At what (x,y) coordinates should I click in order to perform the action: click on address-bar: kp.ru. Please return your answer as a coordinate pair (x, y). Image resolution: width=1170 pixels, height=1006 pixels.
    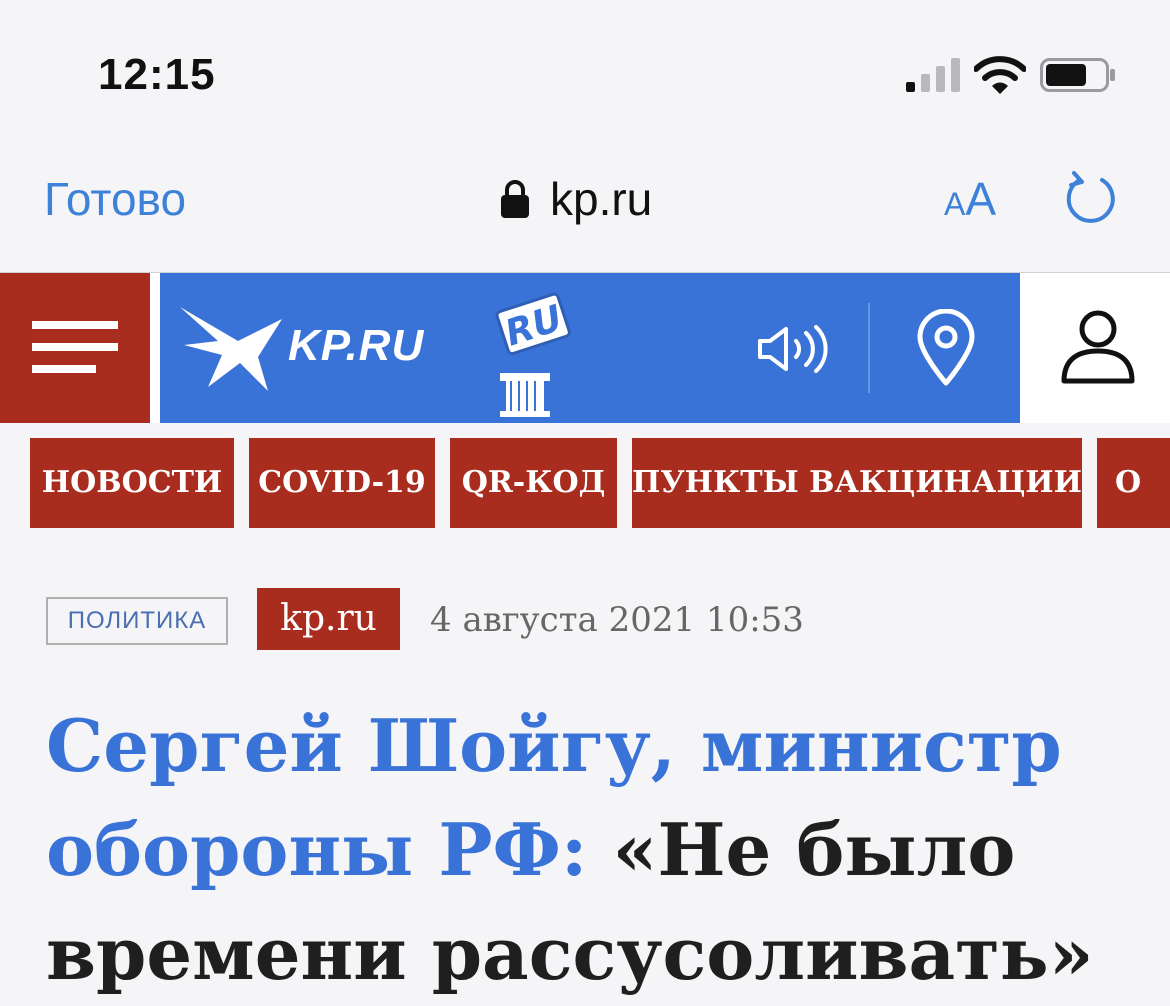
    Looking at the image, I should click on (576, 199).